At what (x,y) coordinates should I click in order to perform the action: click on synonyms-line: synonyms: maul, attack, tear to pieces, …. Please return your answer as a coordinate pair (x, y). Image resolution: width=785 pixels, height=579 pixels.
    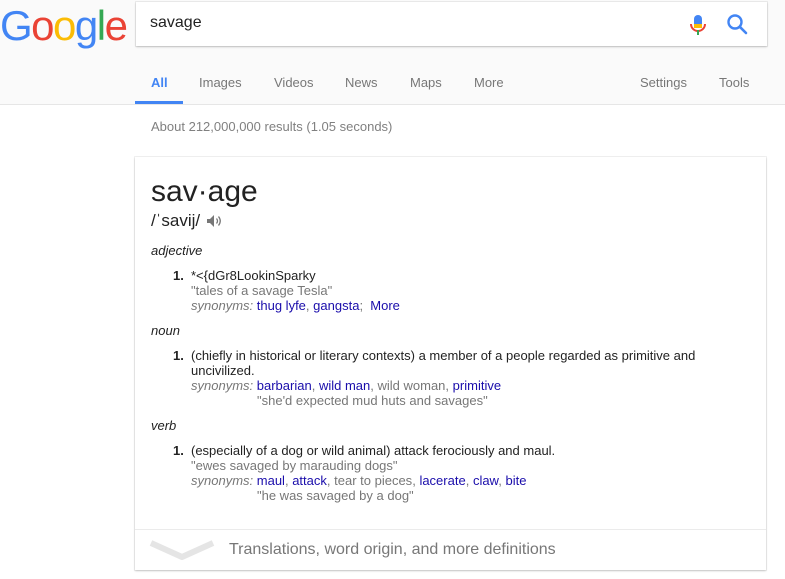
    Looking at the image, I should click on (359, 480).